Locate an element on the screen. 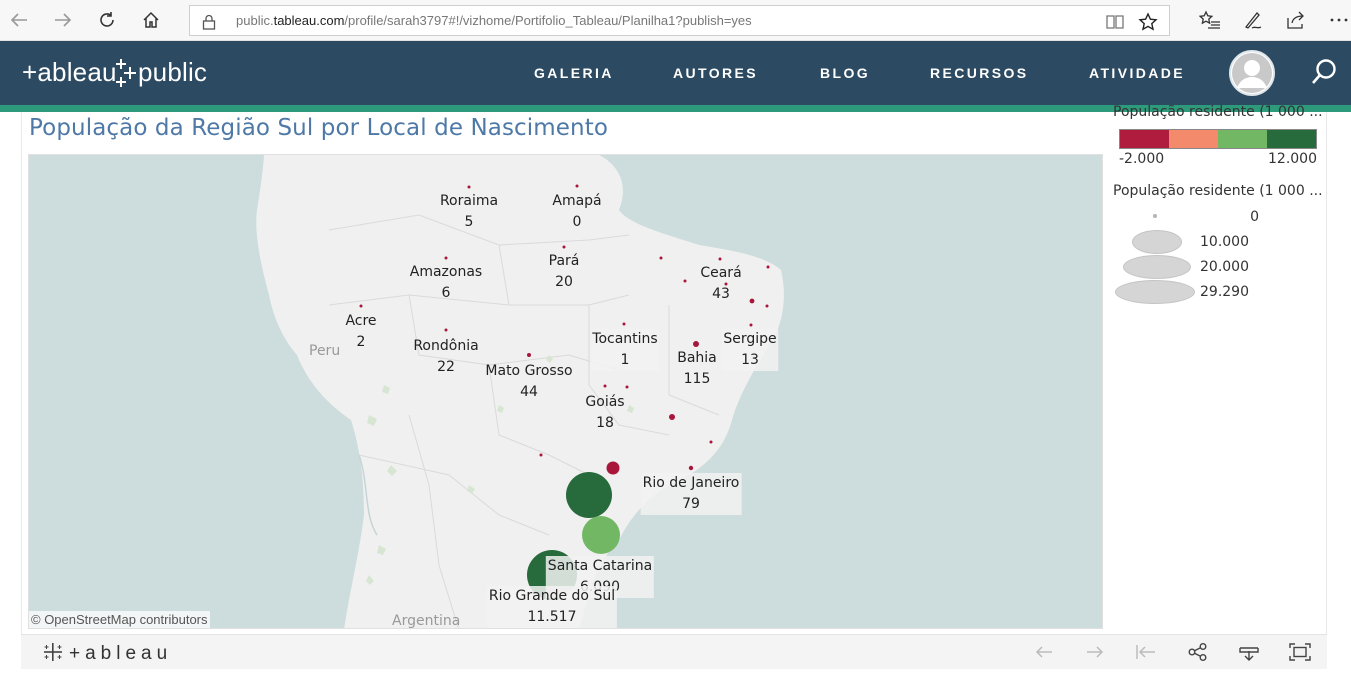  dot-roraima is located at coordinates (469, 187).